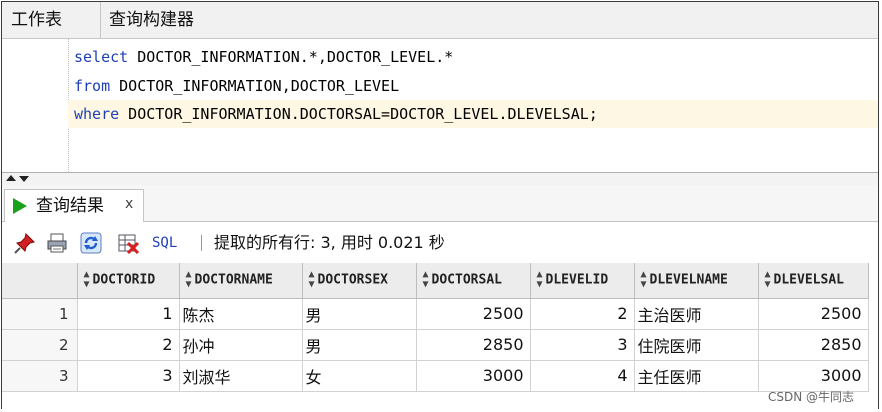 The height and width of the screenshot is (412, 882). Describe the element at coordinates (582, 376) in the screenshot. I see `cell-dlevelid: 4` at that location.